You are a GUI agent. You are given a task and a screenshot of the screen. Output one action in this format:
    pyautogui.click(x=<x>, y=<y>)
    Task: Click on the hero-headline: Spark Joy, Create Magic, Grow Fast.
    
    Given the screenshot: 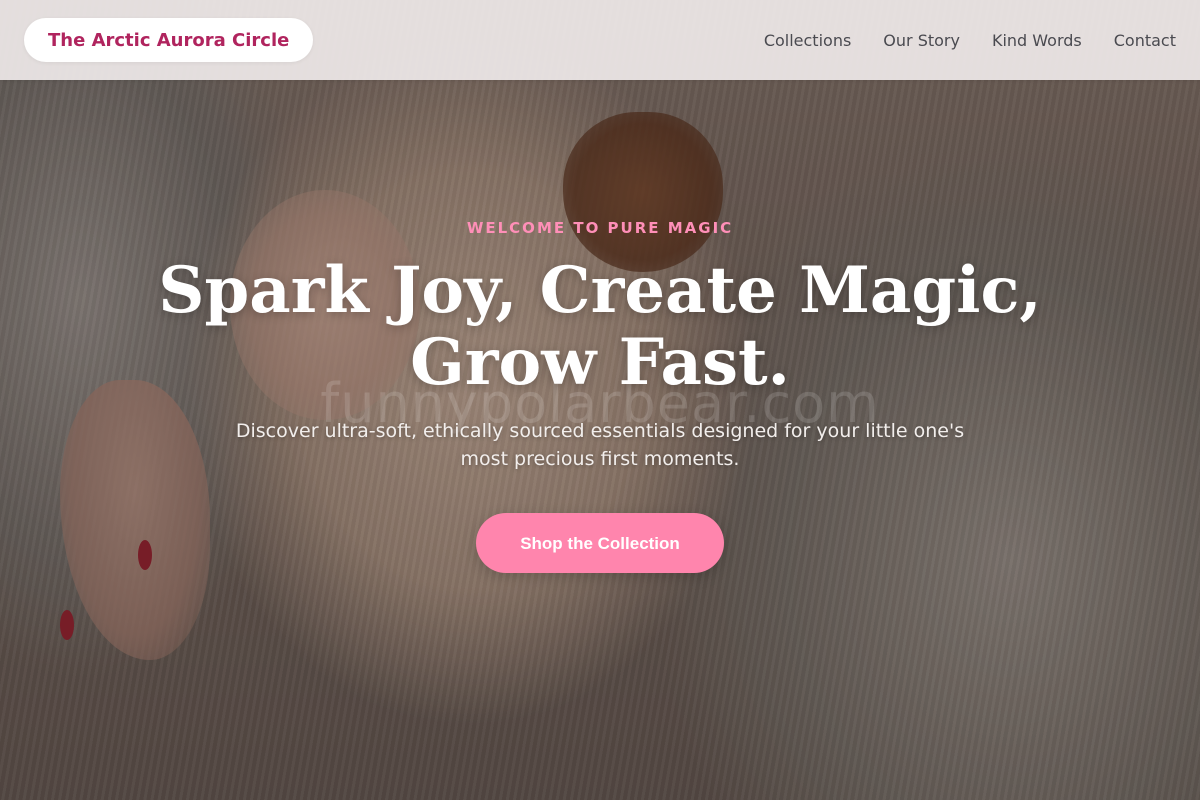 What is the action you would take?
    pyautogui.click(x=600, y=327)
    